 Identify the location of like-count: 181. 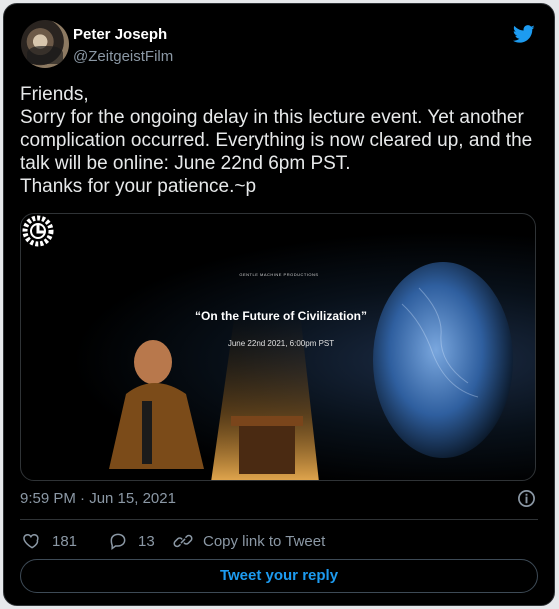
(65, 541).